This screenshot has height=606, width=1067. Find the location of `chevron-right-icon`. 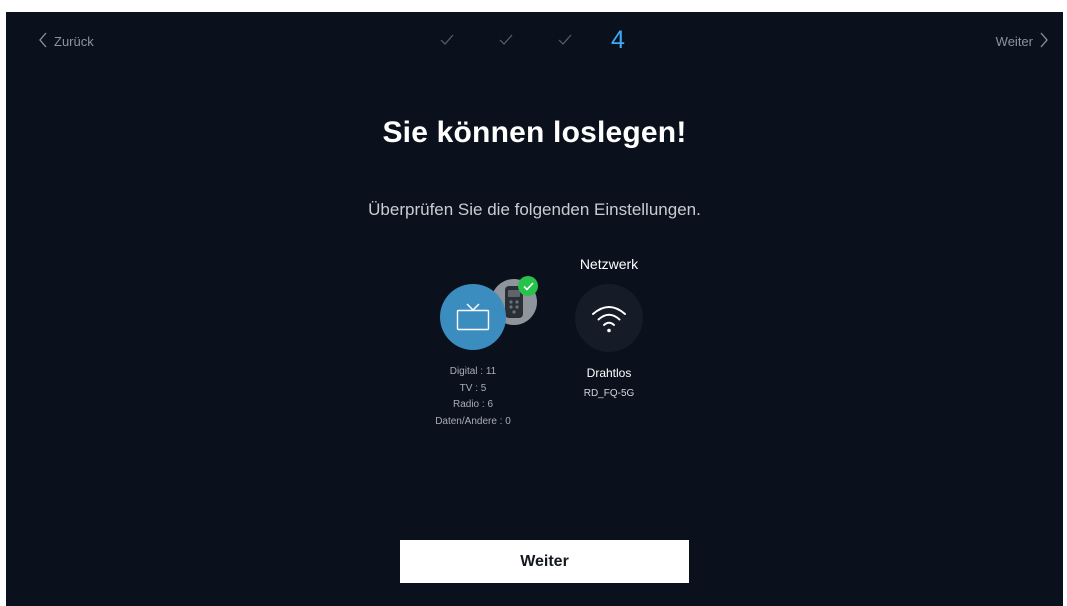

chevron-right-icon is located at coordinates (1044, 41).